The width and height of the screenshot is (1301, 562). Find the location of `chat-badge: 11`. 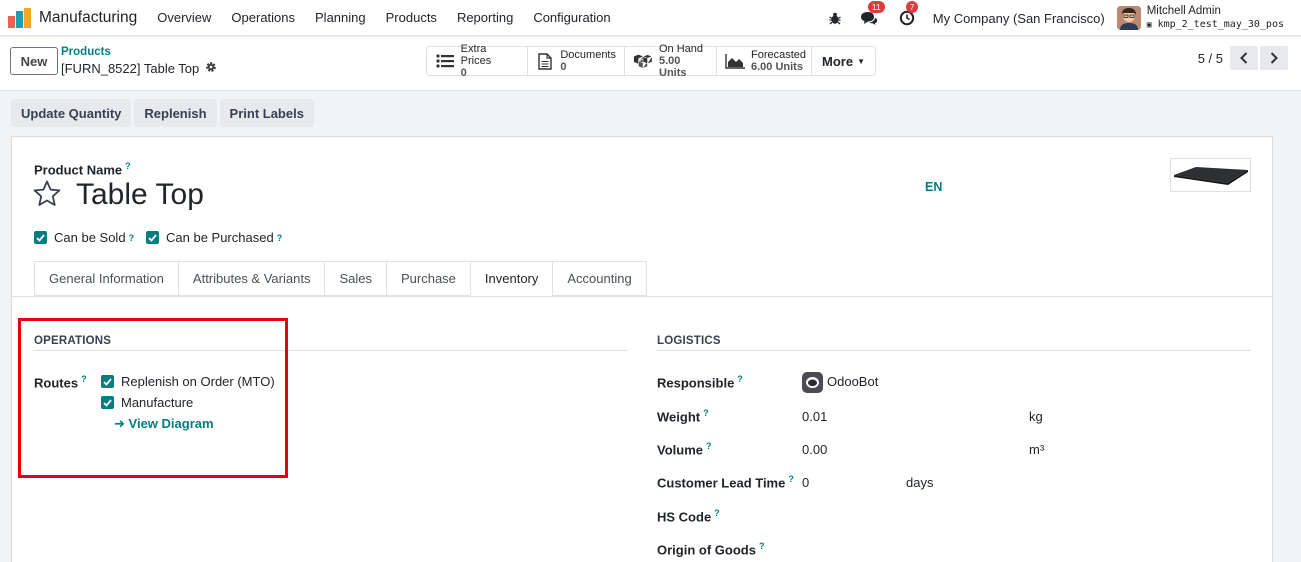

chat-badge: 11 is located at coordinates (876, 7).